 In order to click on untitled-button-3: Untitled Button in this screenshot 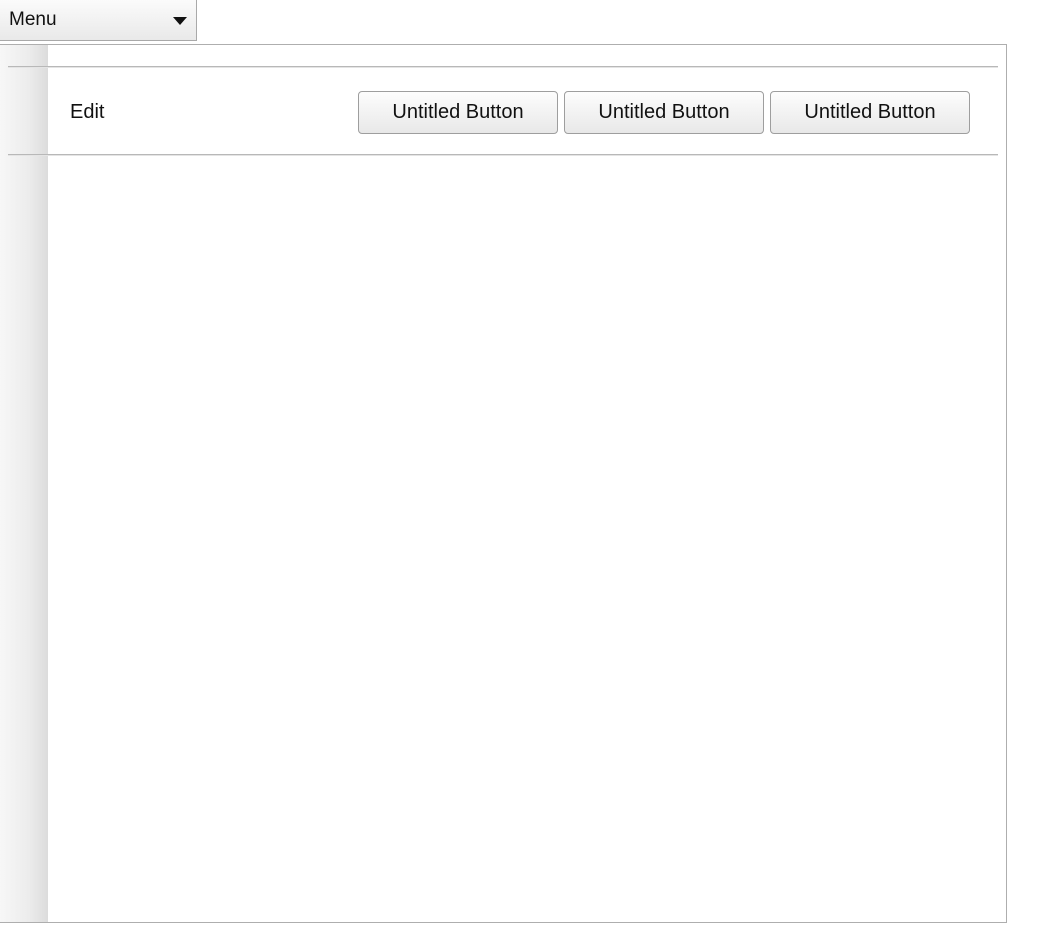, I will do `click(870, 112)`.